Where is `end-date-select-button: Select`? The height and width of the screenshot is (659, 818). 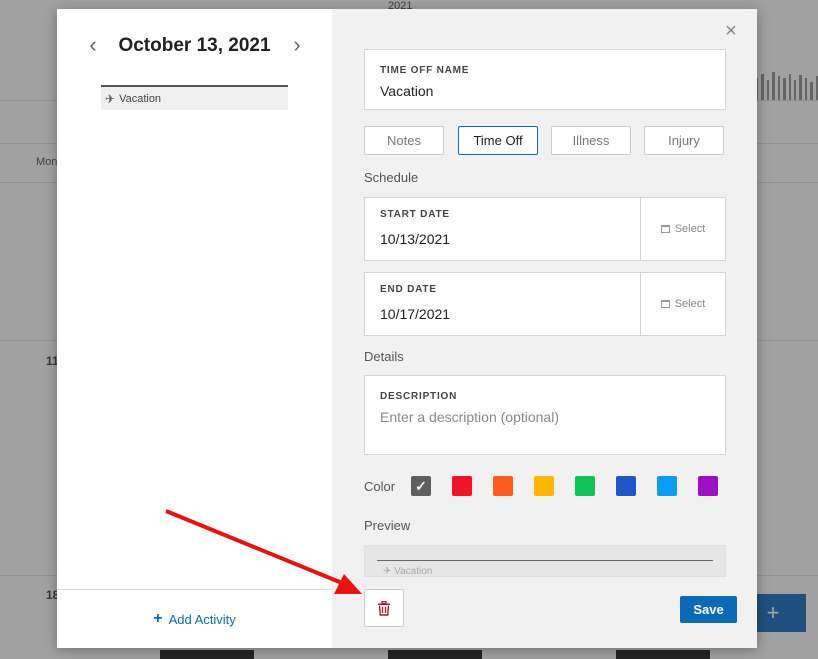 end-date-select-button: Select is located at coordinates (682, 304).